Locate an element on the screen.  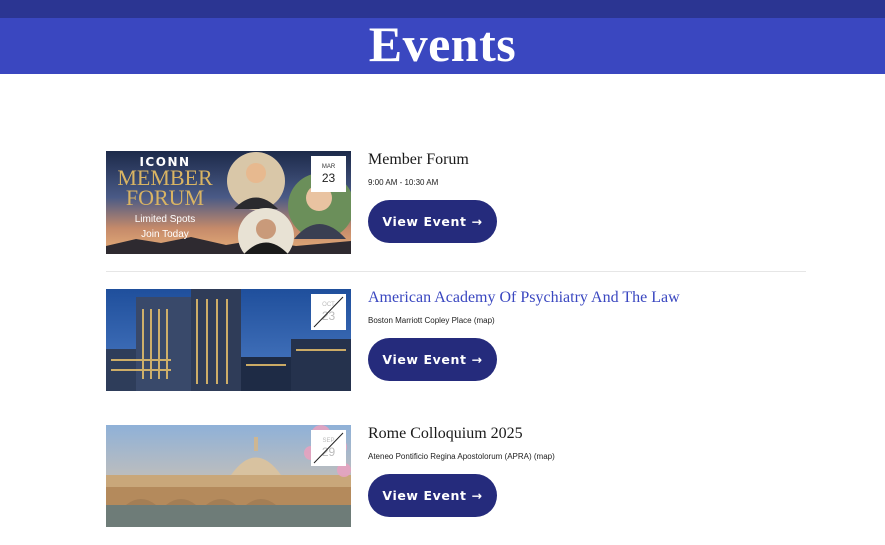
event-time: 9:00 AM - 10:30 AM is located at coordinates (403, 182).